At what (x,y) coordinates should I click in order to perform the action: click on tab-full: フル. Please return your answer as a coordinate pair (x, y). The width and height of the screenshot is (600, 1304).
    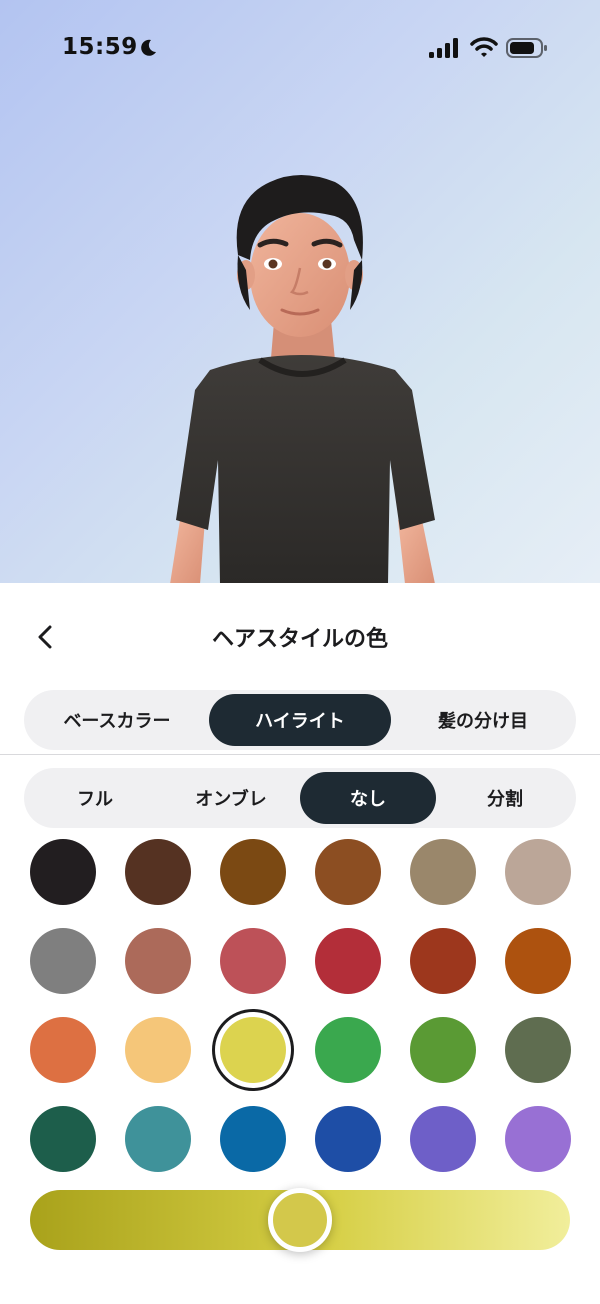
    Looking at the image, I should click on (95, 798).